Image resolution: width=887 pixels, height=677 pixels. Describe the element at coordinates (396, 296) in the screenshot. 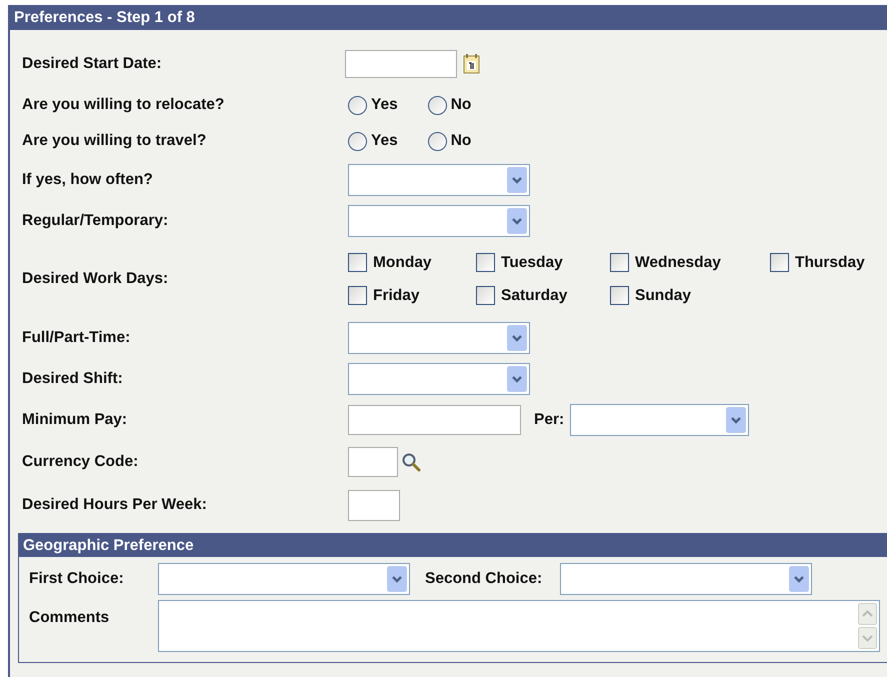

I see `day-label: Friday` at that location.